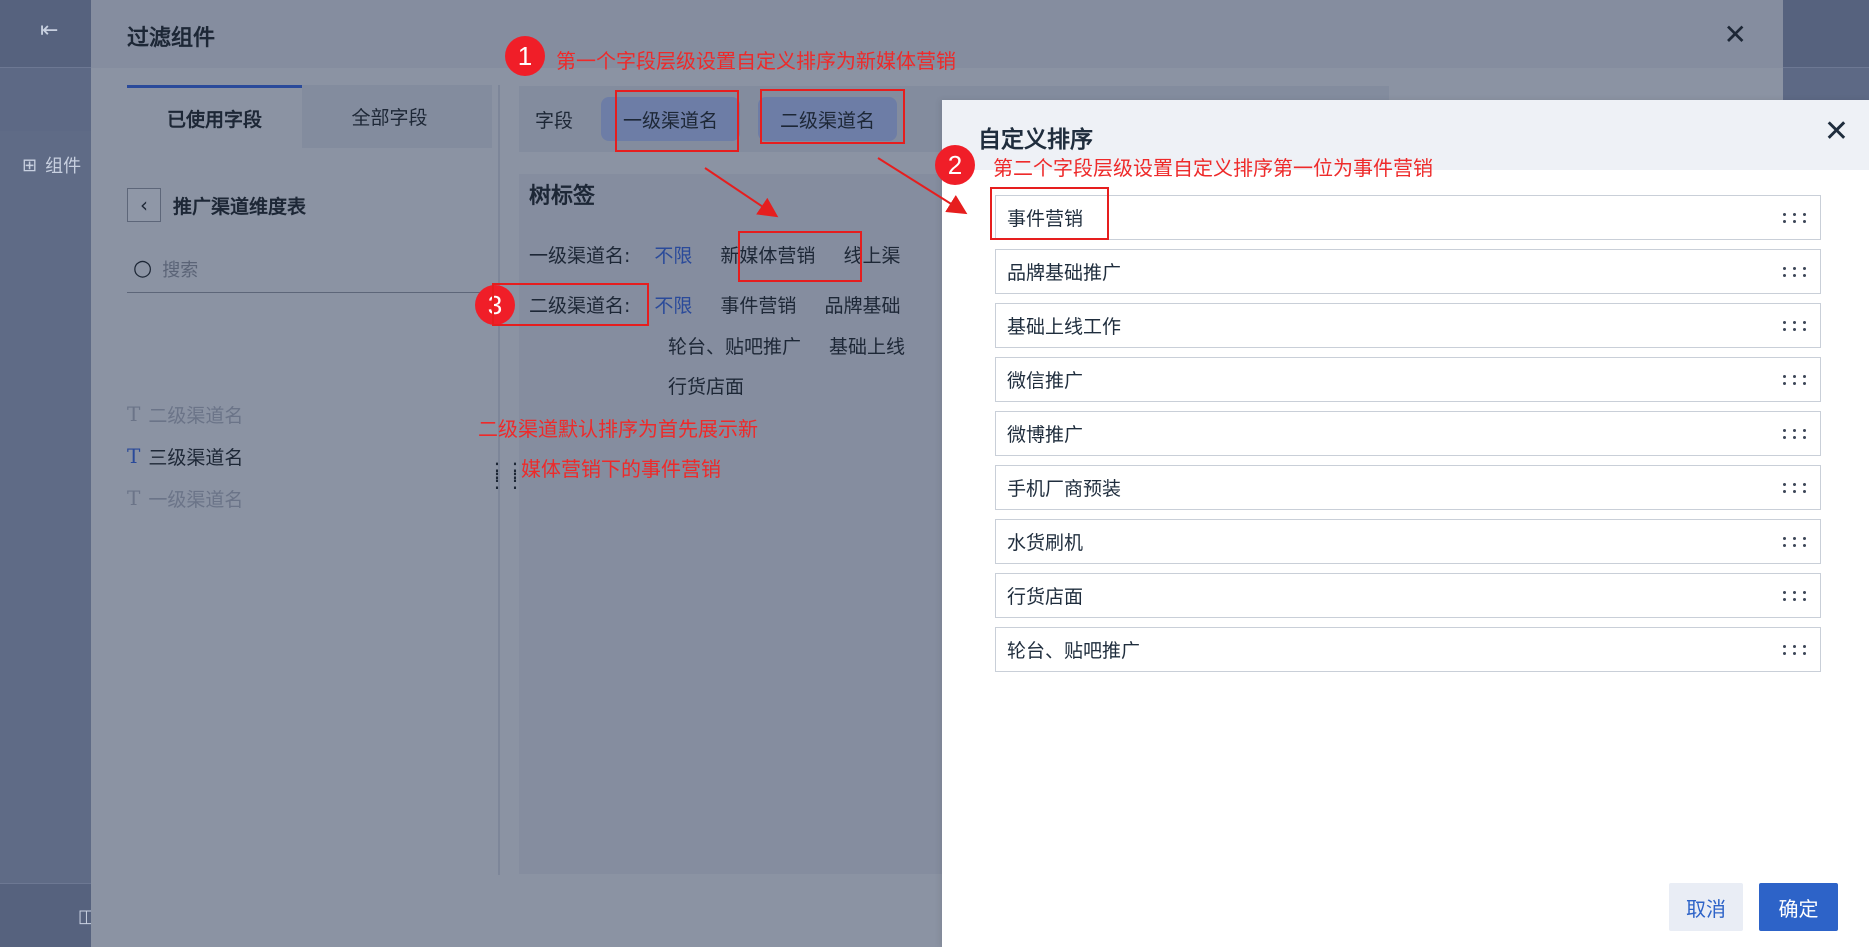 The width and height of the screenshot is (1869, 947). Describe the element at coordinates (554, 120) in the screenshot. I see `field-bar-label: 字段` at that location.